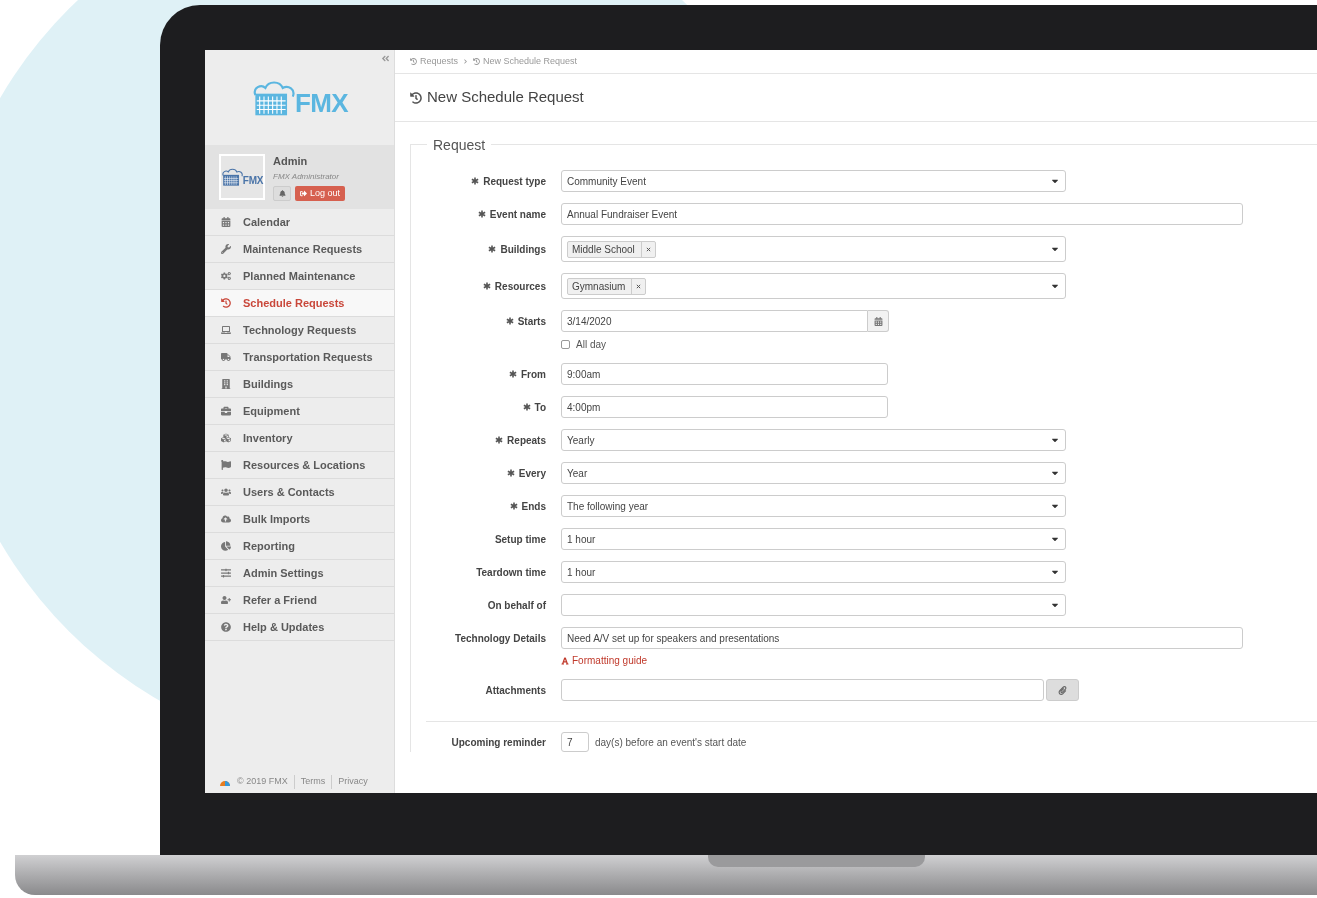  Describe the element at coordinates (291, 162) in the screenshot. I see `user-name: Admin` at that location.